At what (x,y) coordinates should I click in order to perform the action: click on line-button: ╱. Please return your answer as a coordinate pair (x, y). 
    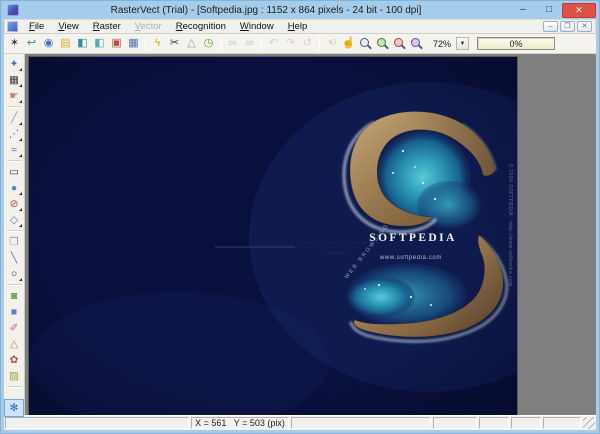
    Looking at the image, I should click on (14, 118).